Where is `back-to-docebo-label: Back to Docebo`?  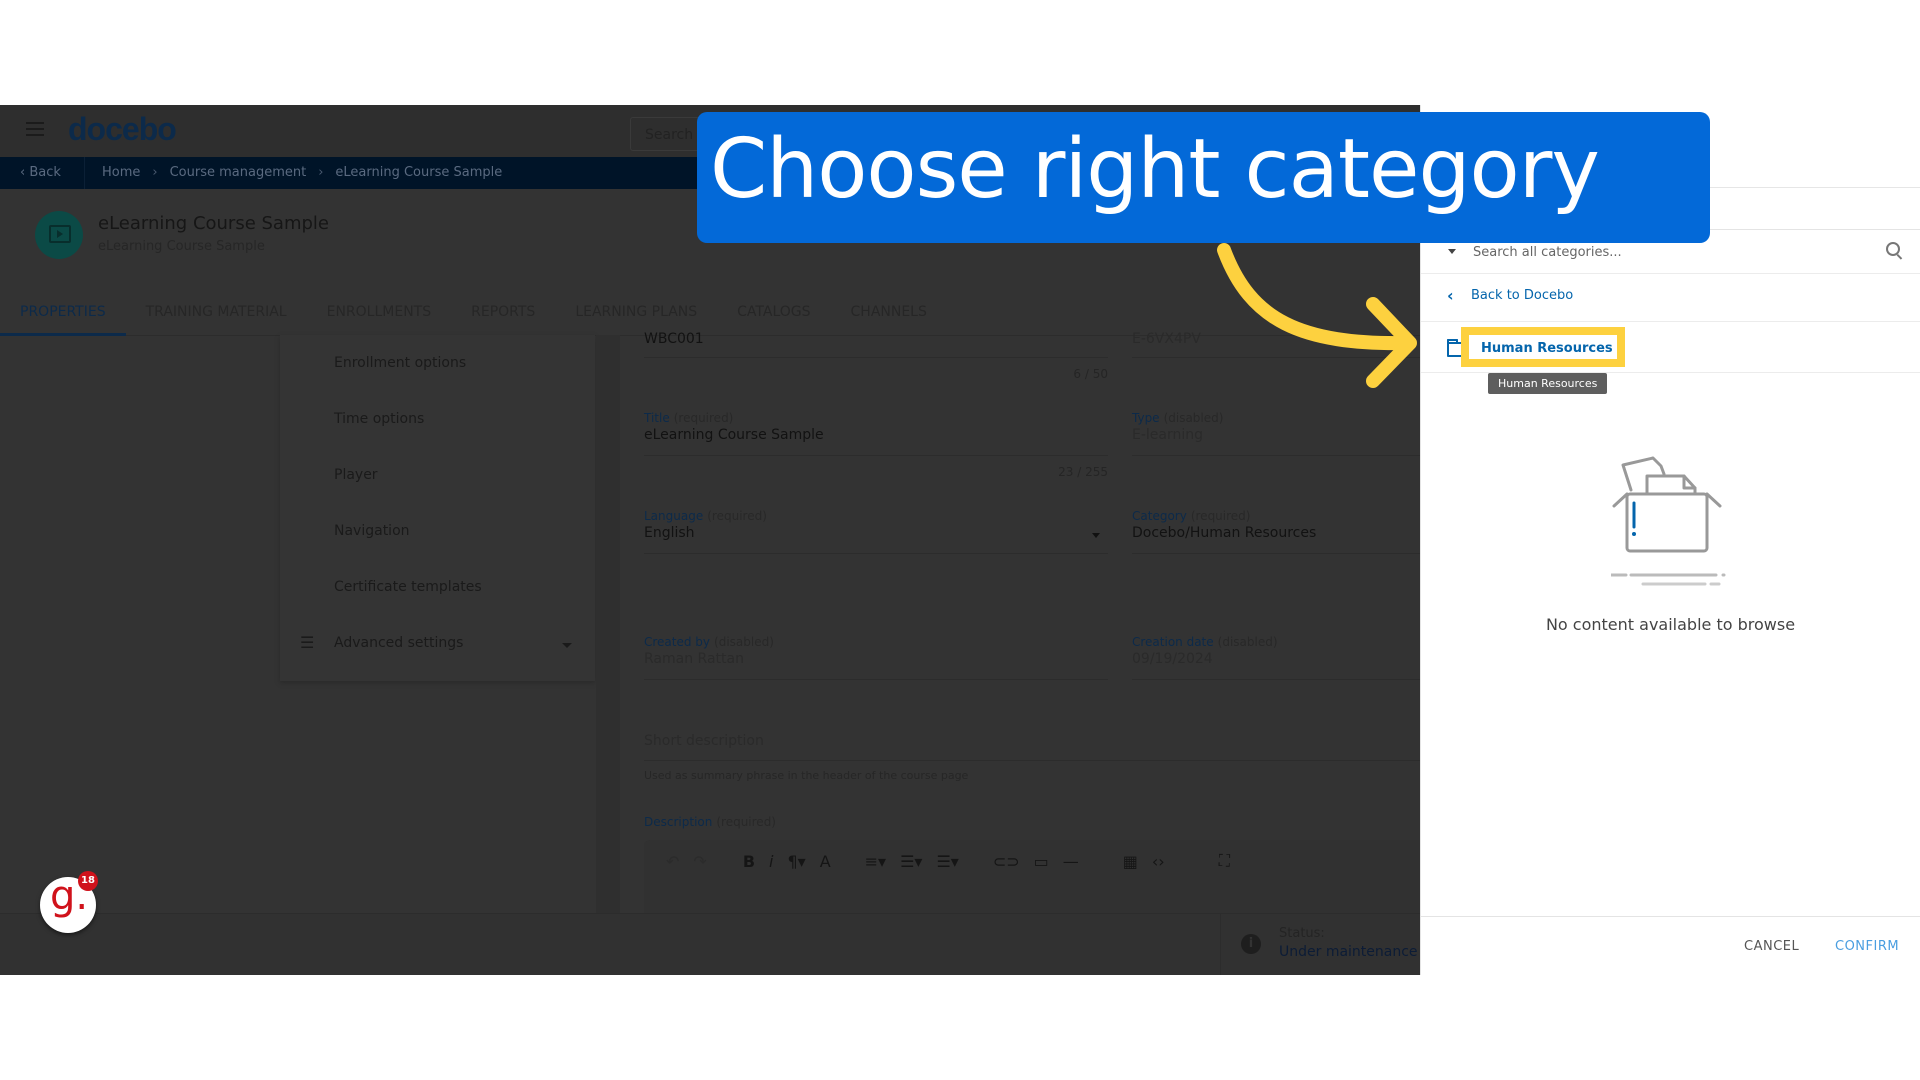 back-to-docebo-label: Back to Docebo is located at coordinates (1522, 295).